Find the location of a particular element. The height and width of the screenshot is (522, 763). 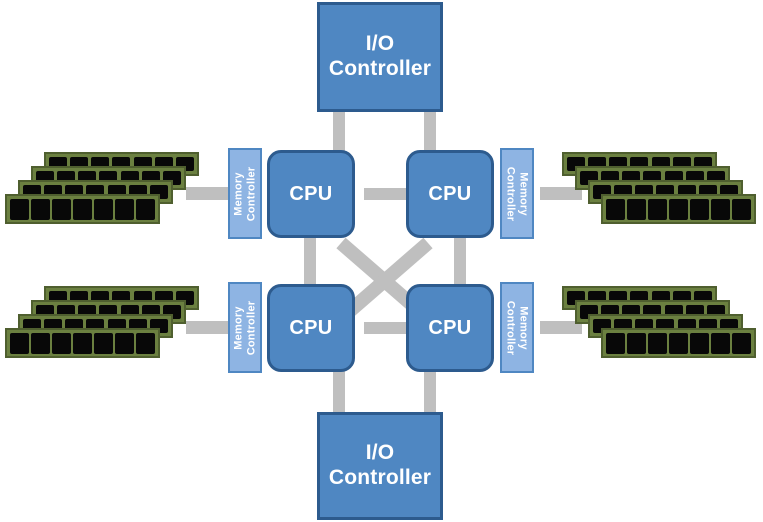

memory-controller-bottom-left: Memory Controller is located at coordinates (245, 327).